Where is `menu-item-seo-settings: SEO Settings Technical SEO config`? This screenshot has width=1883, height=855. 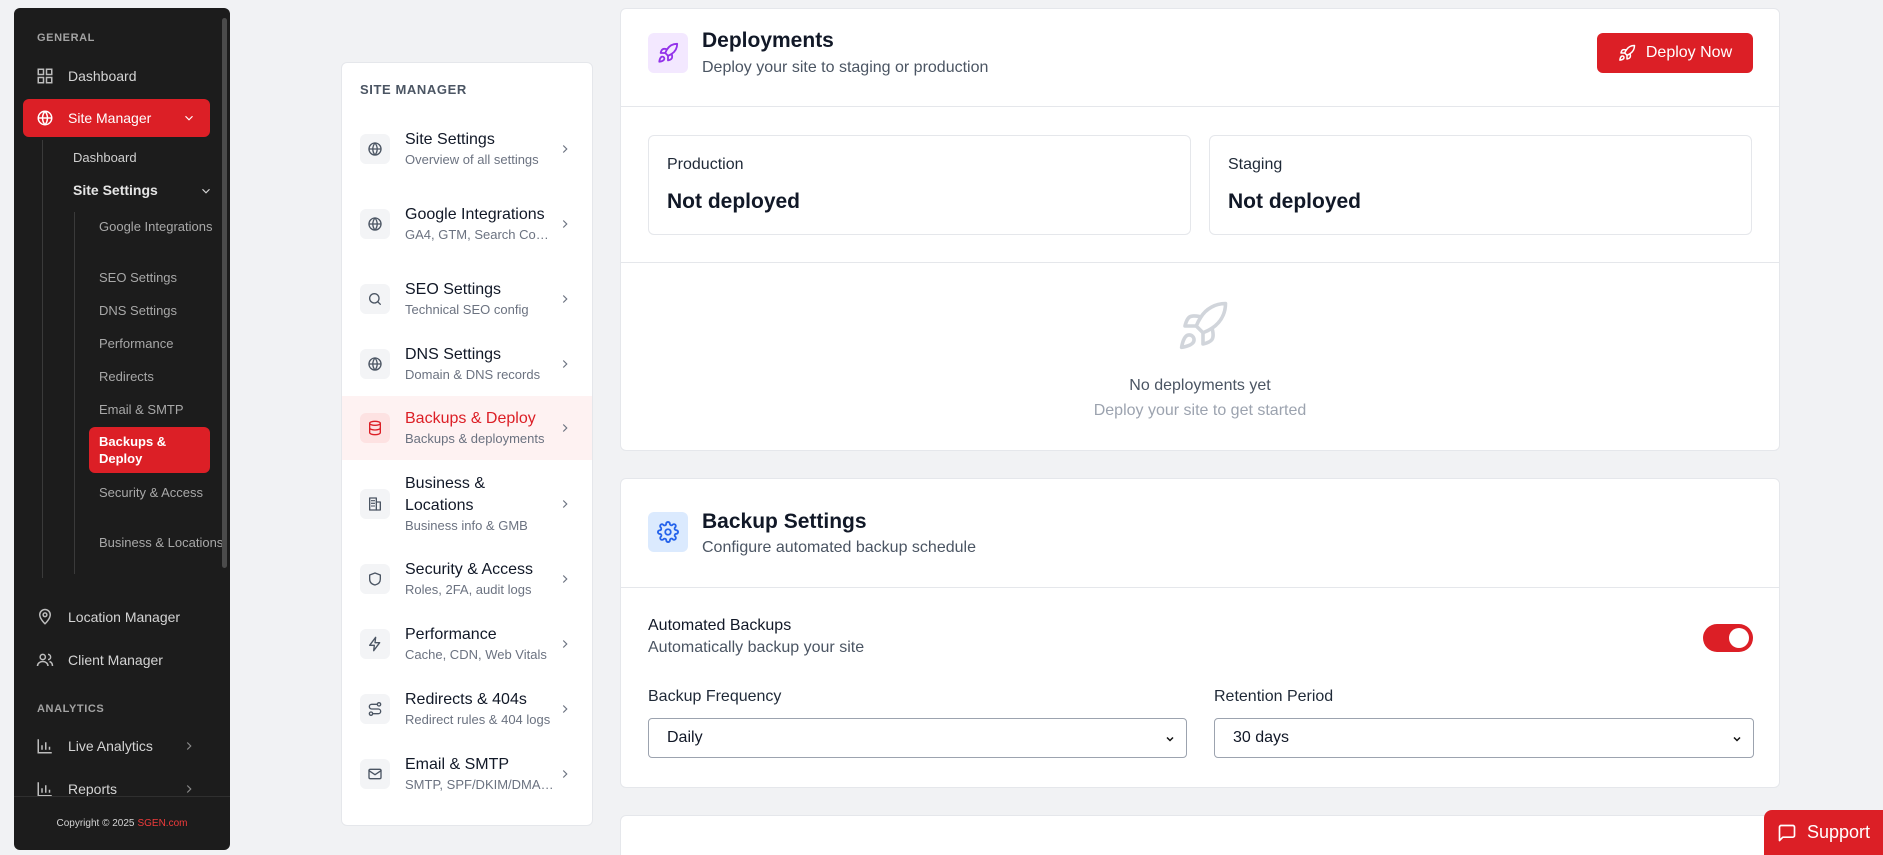
menu-item-seo-settings: SEO Settings Technical SEO config is located at coordinates (467, 299).